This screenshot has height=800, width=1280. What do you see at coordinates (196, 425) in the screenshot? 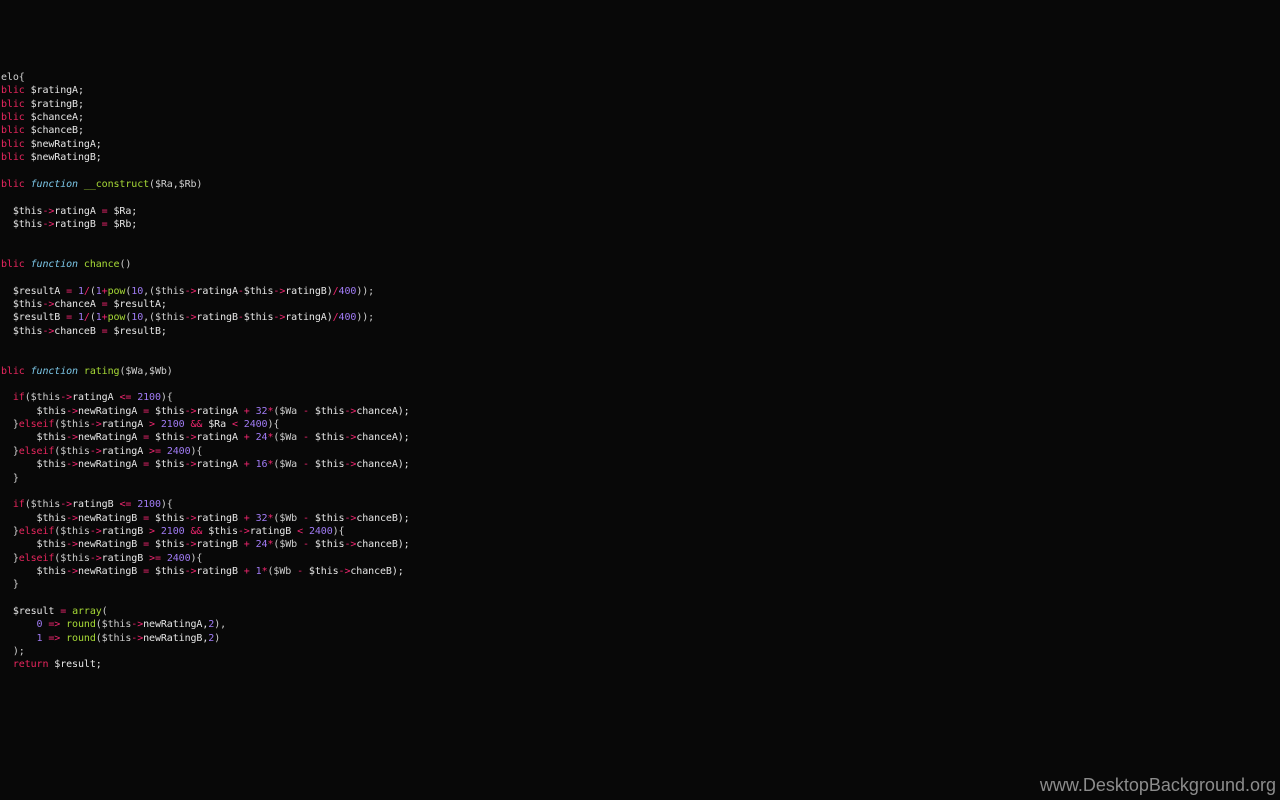
I see `code-token: &&` at bounding box center [196, 425].